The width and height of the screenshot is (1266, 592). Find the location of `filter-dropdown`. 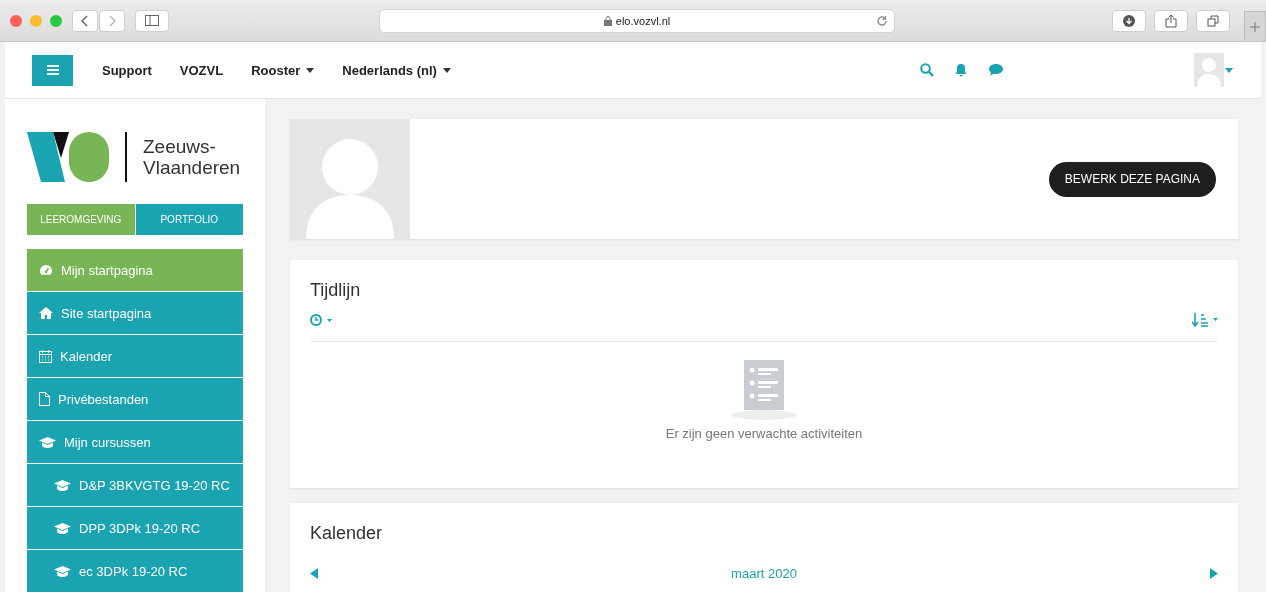

filter-dropdown is located at coordinates (321, 320).